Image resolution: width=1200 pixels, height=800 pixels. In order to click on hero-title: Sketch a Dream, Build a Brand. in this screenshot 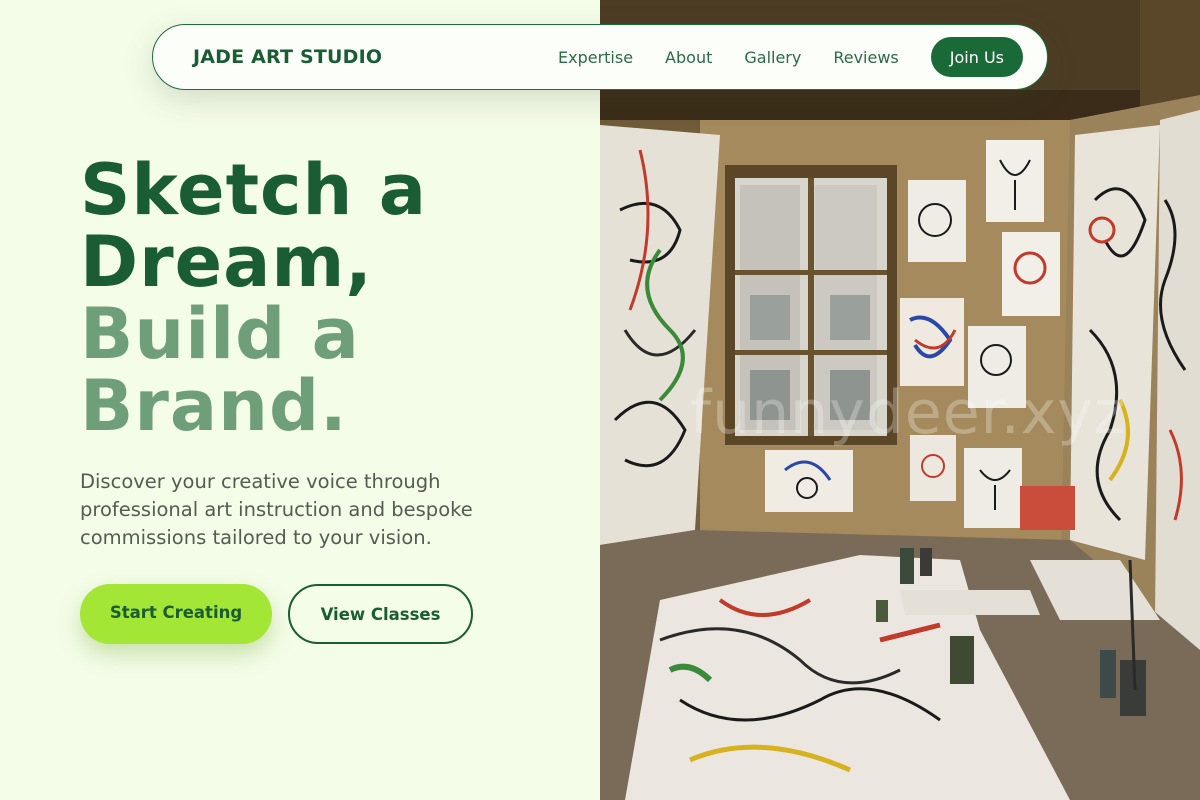, I will do `click(253, 298)`.